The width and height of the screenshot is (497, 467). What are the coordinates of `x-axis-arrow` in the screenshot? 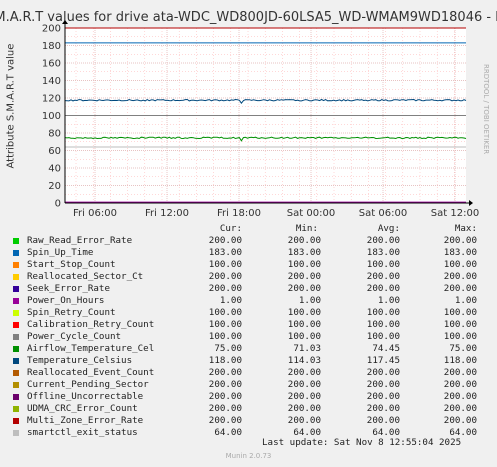 It's located at (471, 203).